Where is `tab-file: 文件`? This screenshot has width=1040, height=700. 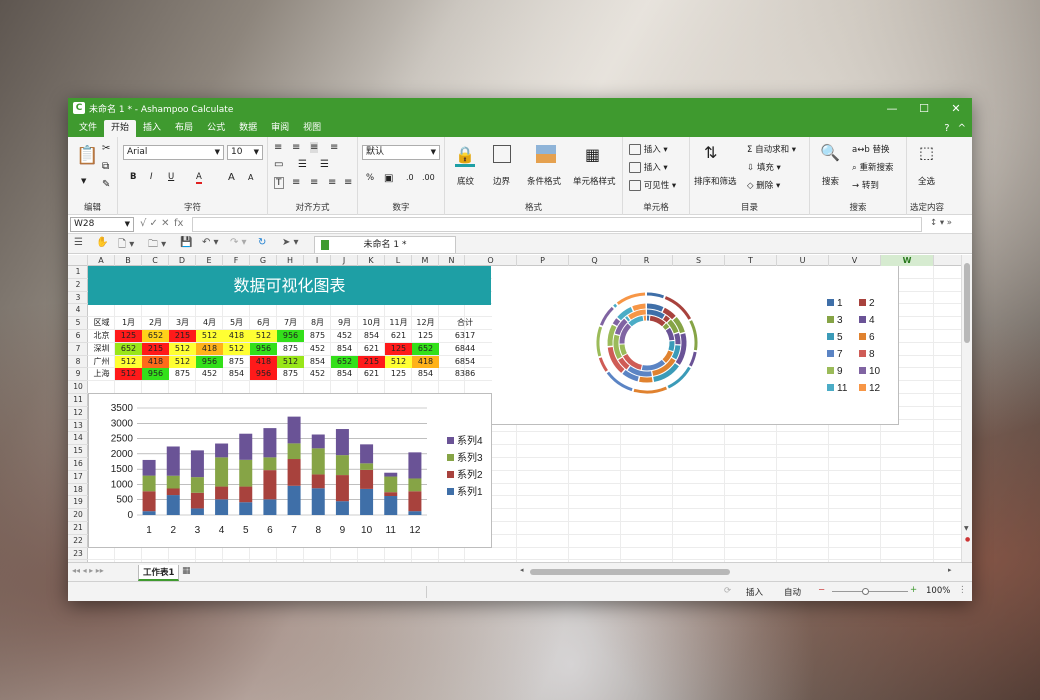 tab-file: 文件 is located at coordinates (88, 128).